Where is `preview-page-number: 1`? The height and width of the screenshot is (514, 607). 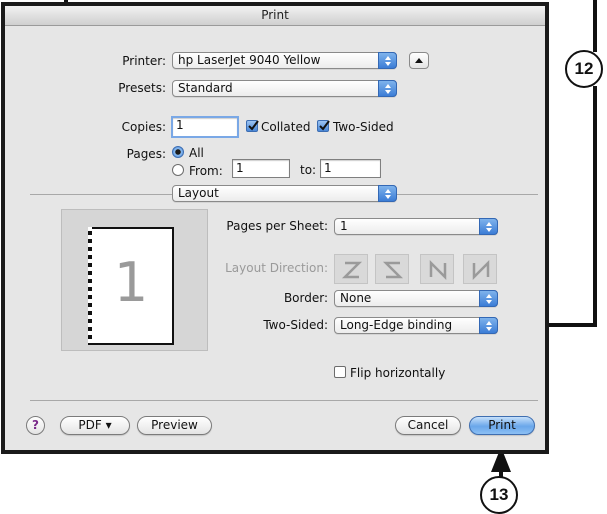 preview-page-number: 1 is located at coordinates (131, 282).